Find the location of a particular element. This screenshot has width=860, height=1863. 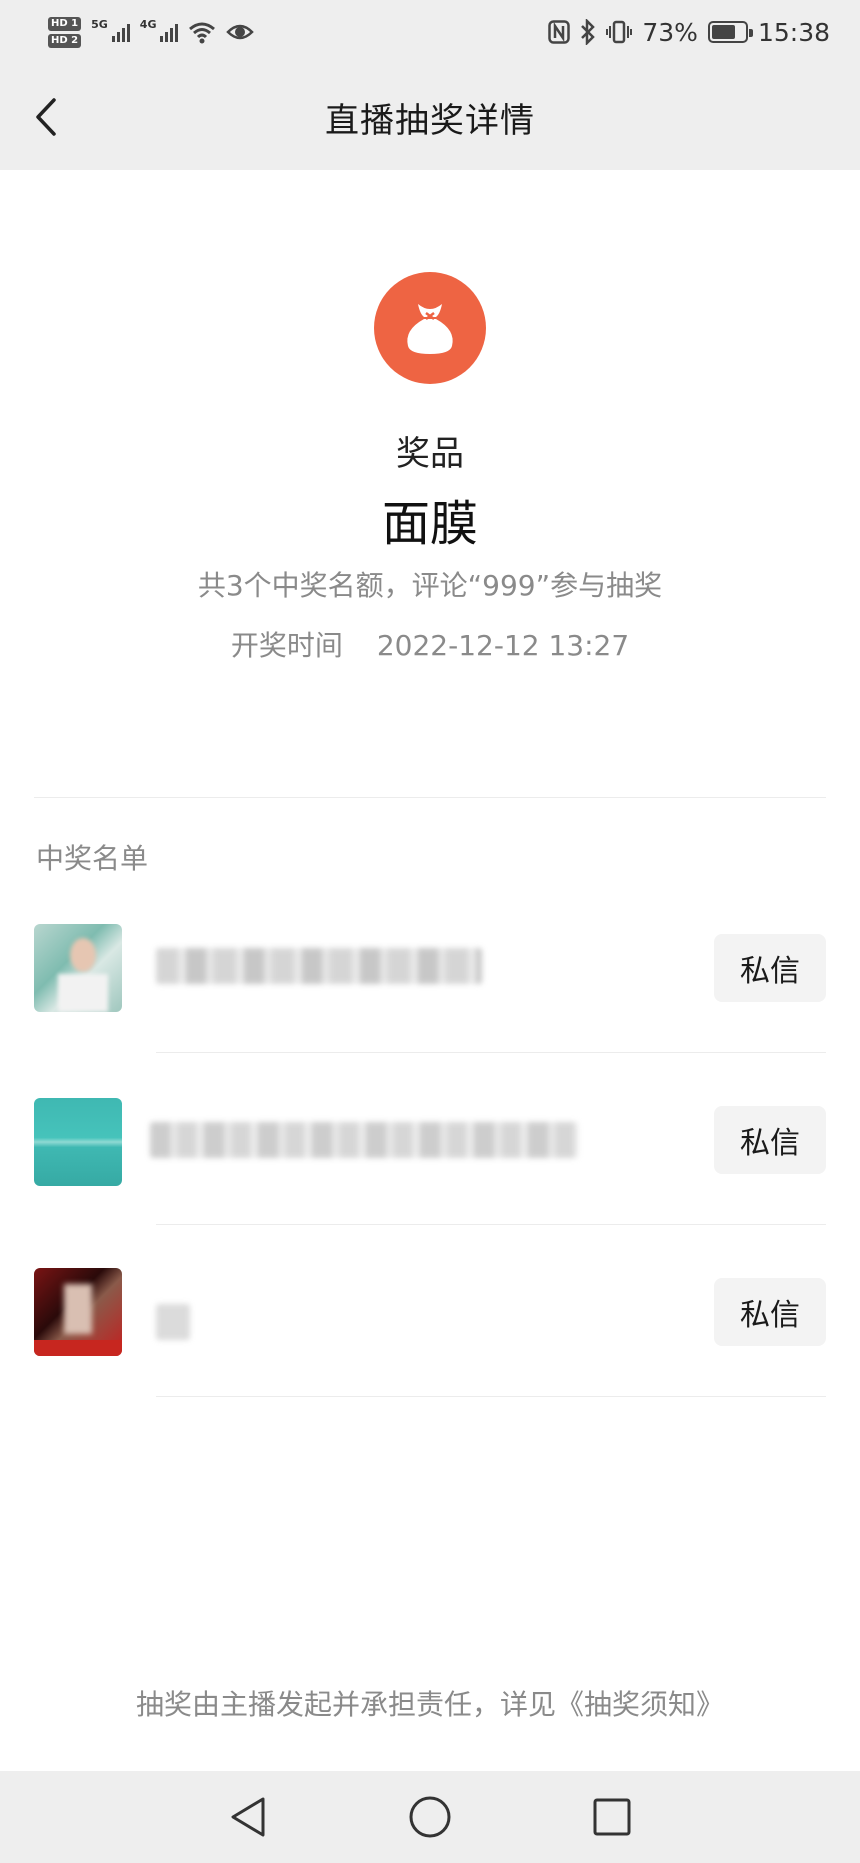

back-triangle-icon is located at coordinates (248, 1817).